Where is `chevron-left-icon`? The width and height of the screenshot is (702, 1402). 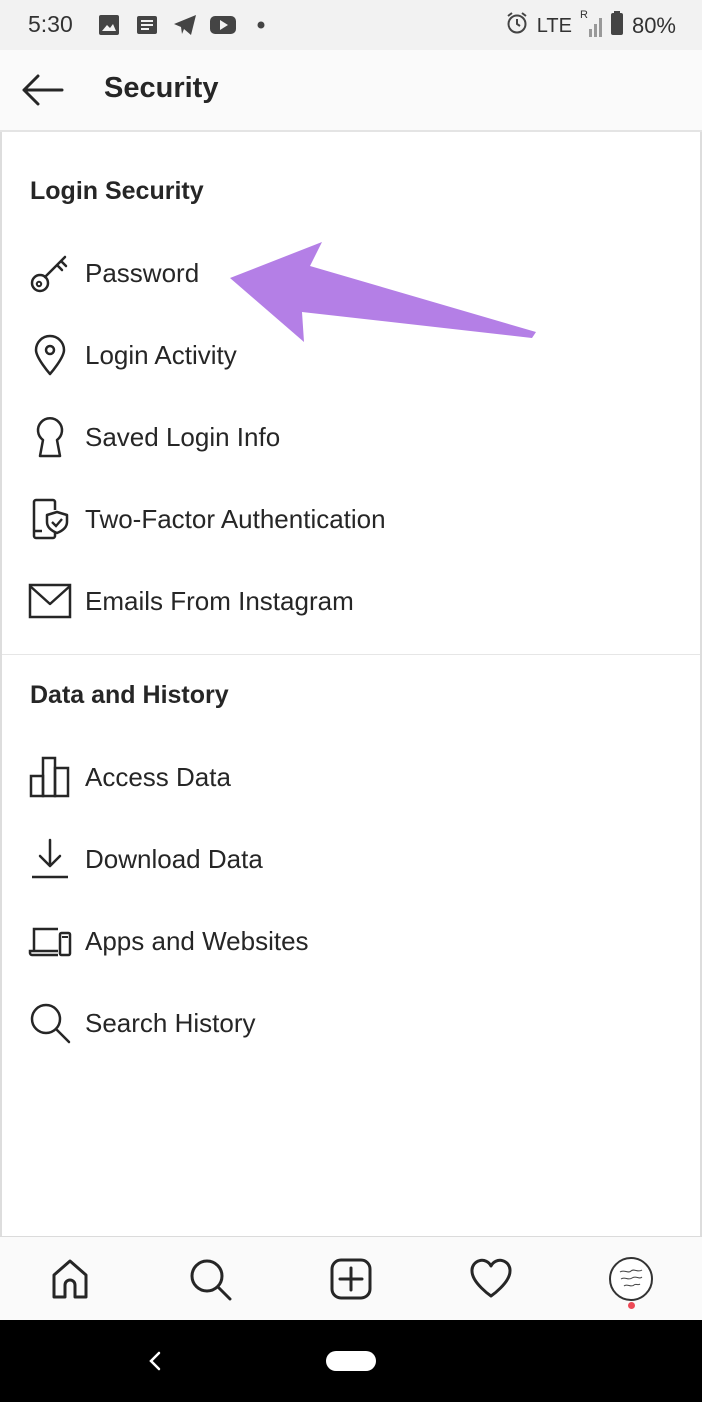
chevron-left-icon is located at coordinates (155, 1361).